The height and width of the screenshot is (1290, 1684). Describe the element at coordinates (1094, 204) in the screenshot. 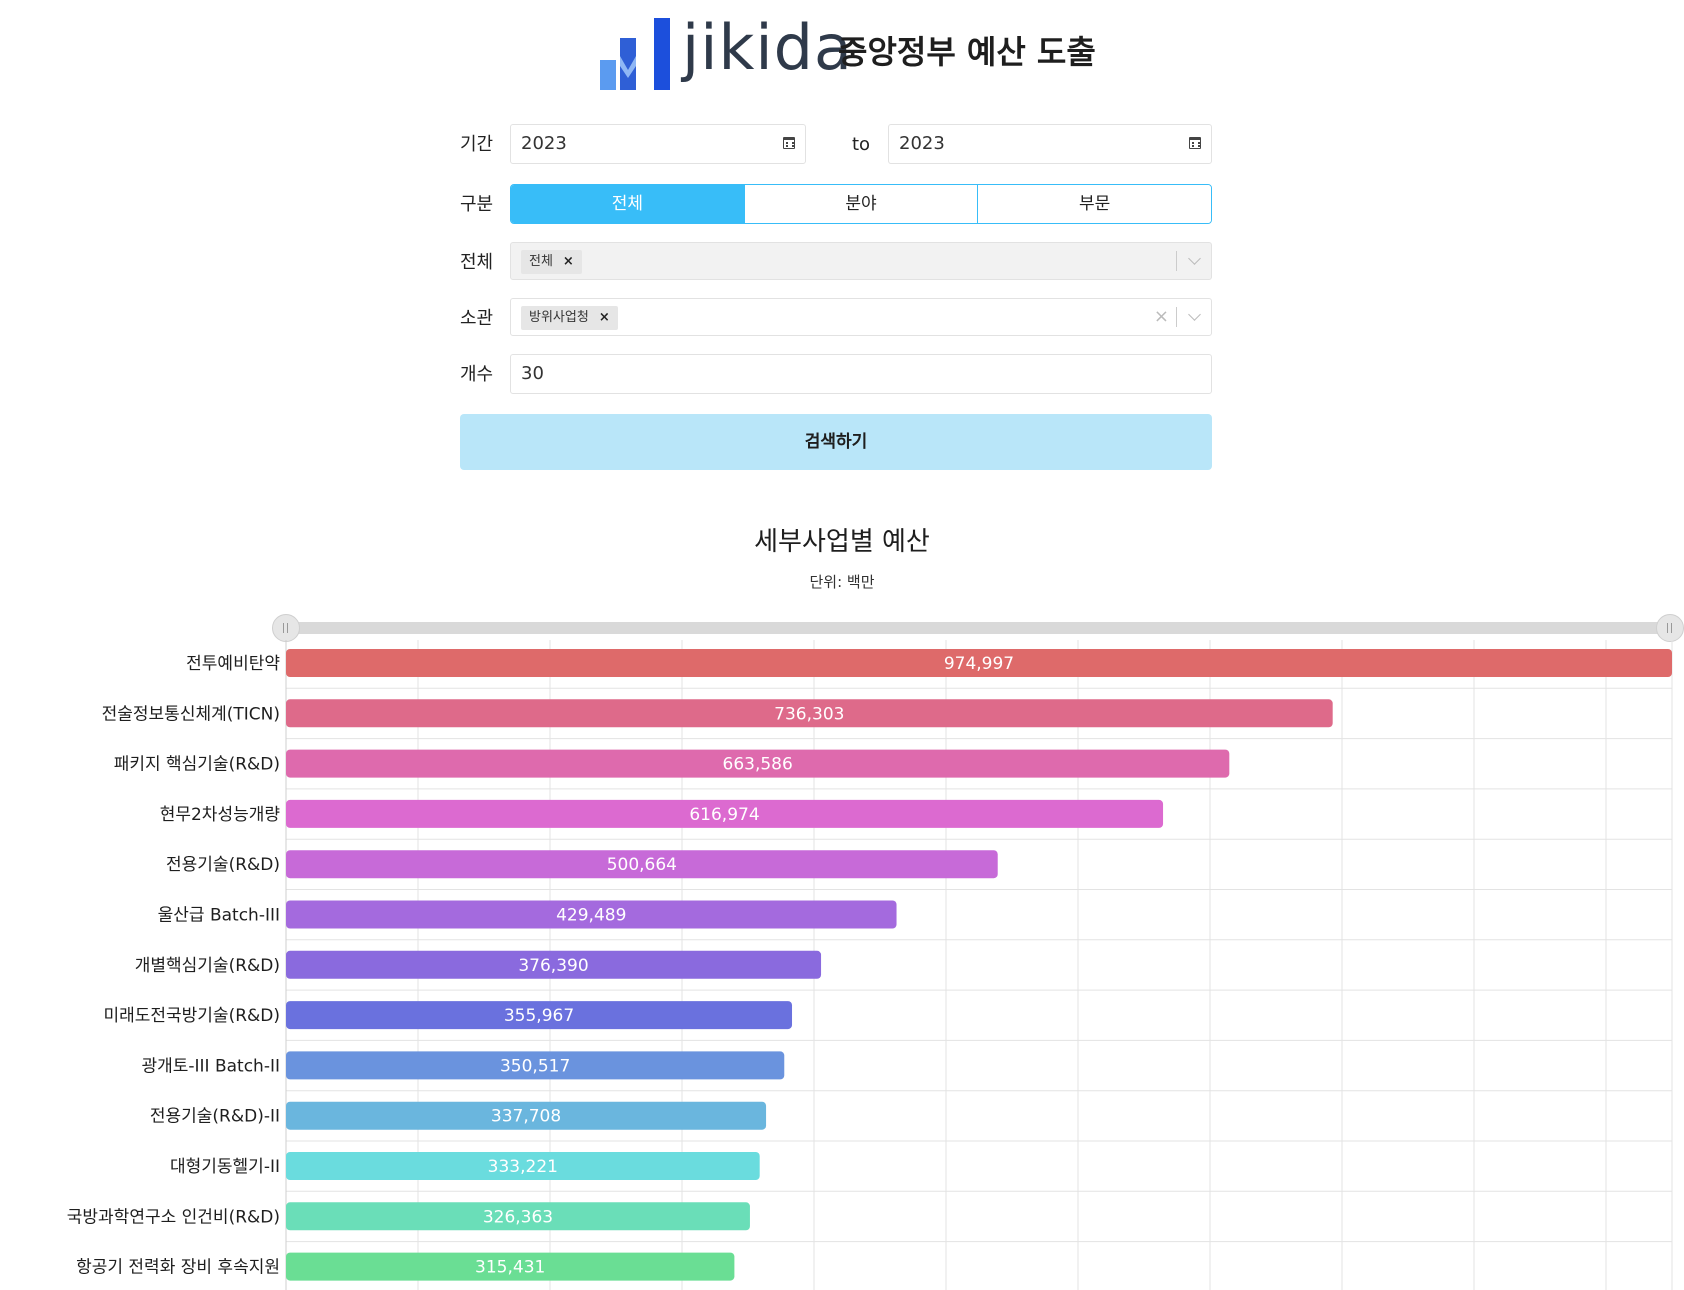

I see `category-option-sector: 부문` at that location.